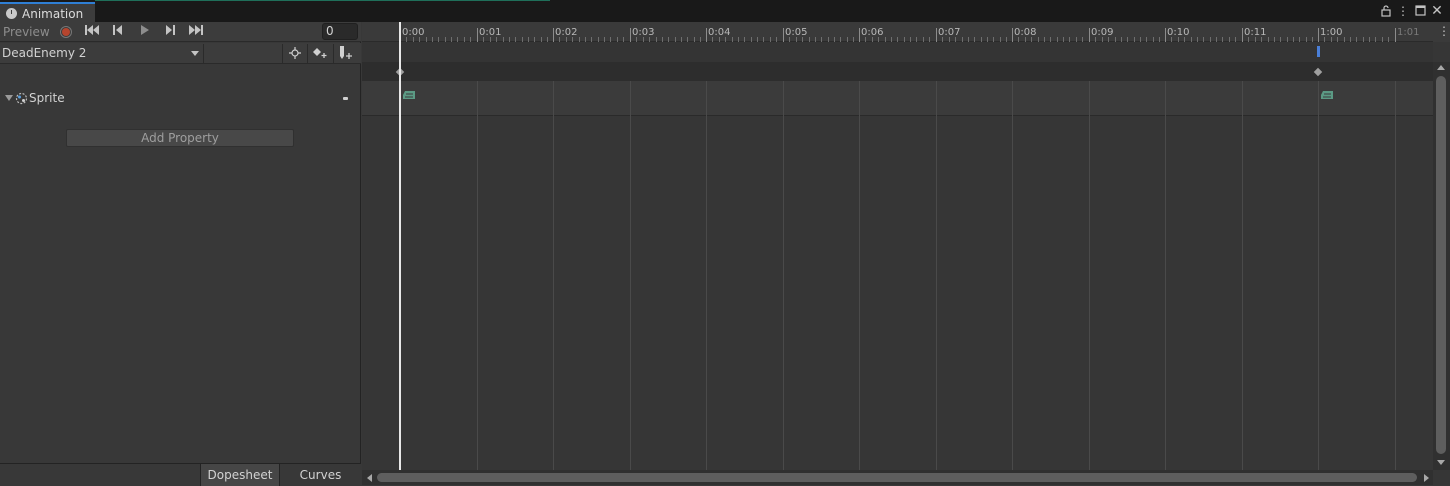 The image size is (1450, 486). I want to click on next-keyframe-icon, so click(170, 30).